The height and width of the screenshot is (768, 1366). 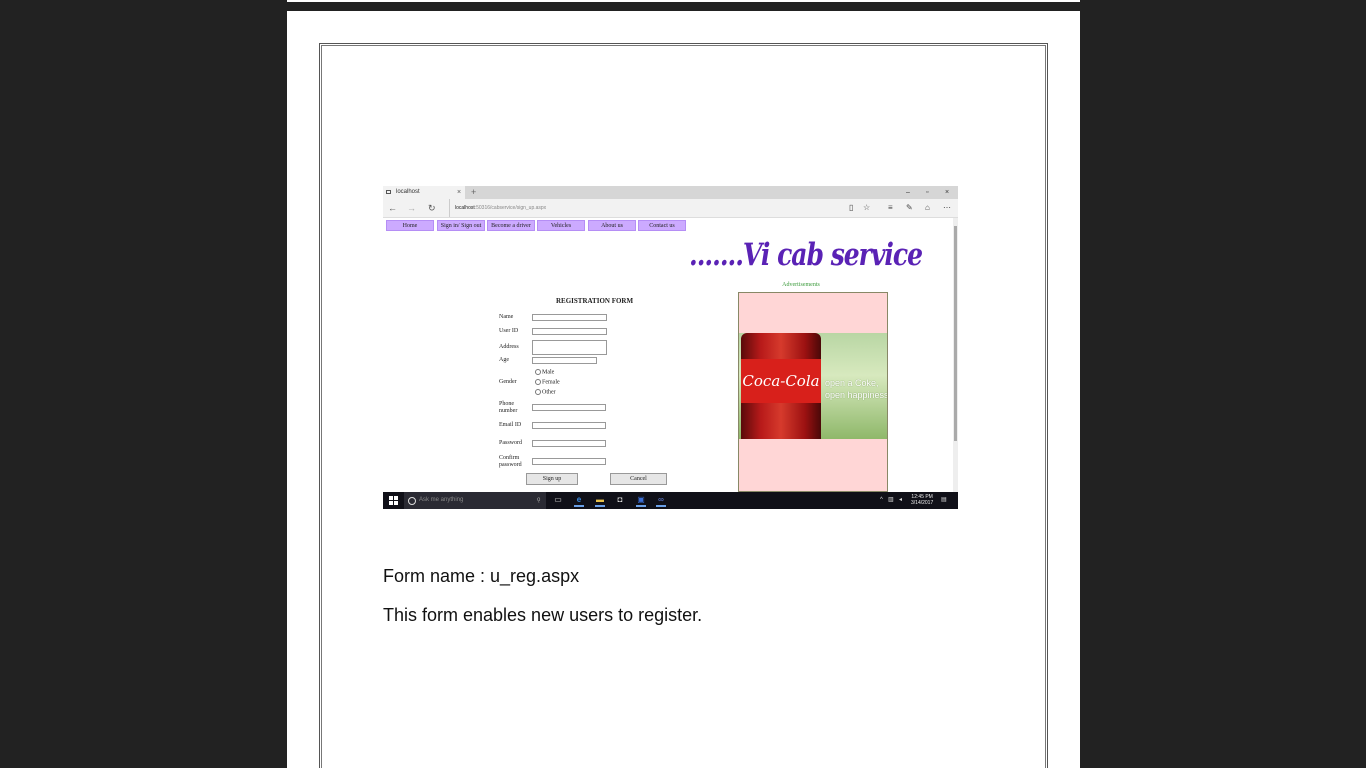 What do you see at coordinates (569, 443) in the screenshot?
I see `password-input` at bounding box center [569, 443].